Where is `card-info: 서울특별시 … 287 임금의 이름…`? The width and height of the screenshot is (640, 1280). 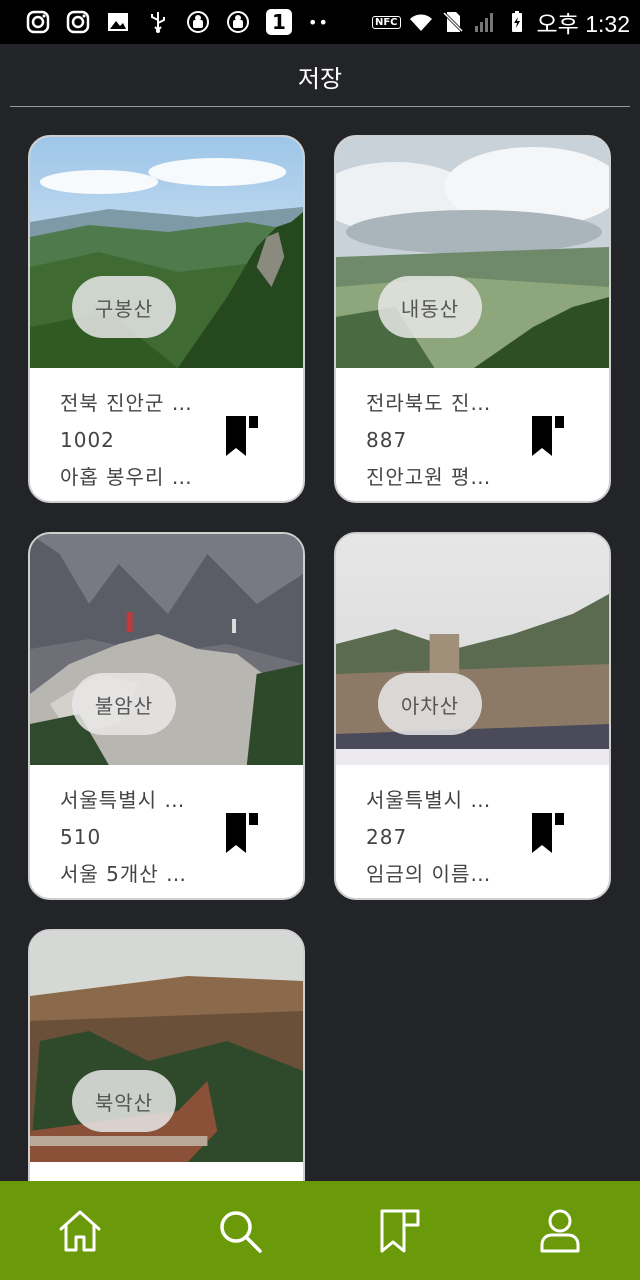 card-info: 서울특별시 … 287 임금의 이름… is located at coordinates (456, 837).